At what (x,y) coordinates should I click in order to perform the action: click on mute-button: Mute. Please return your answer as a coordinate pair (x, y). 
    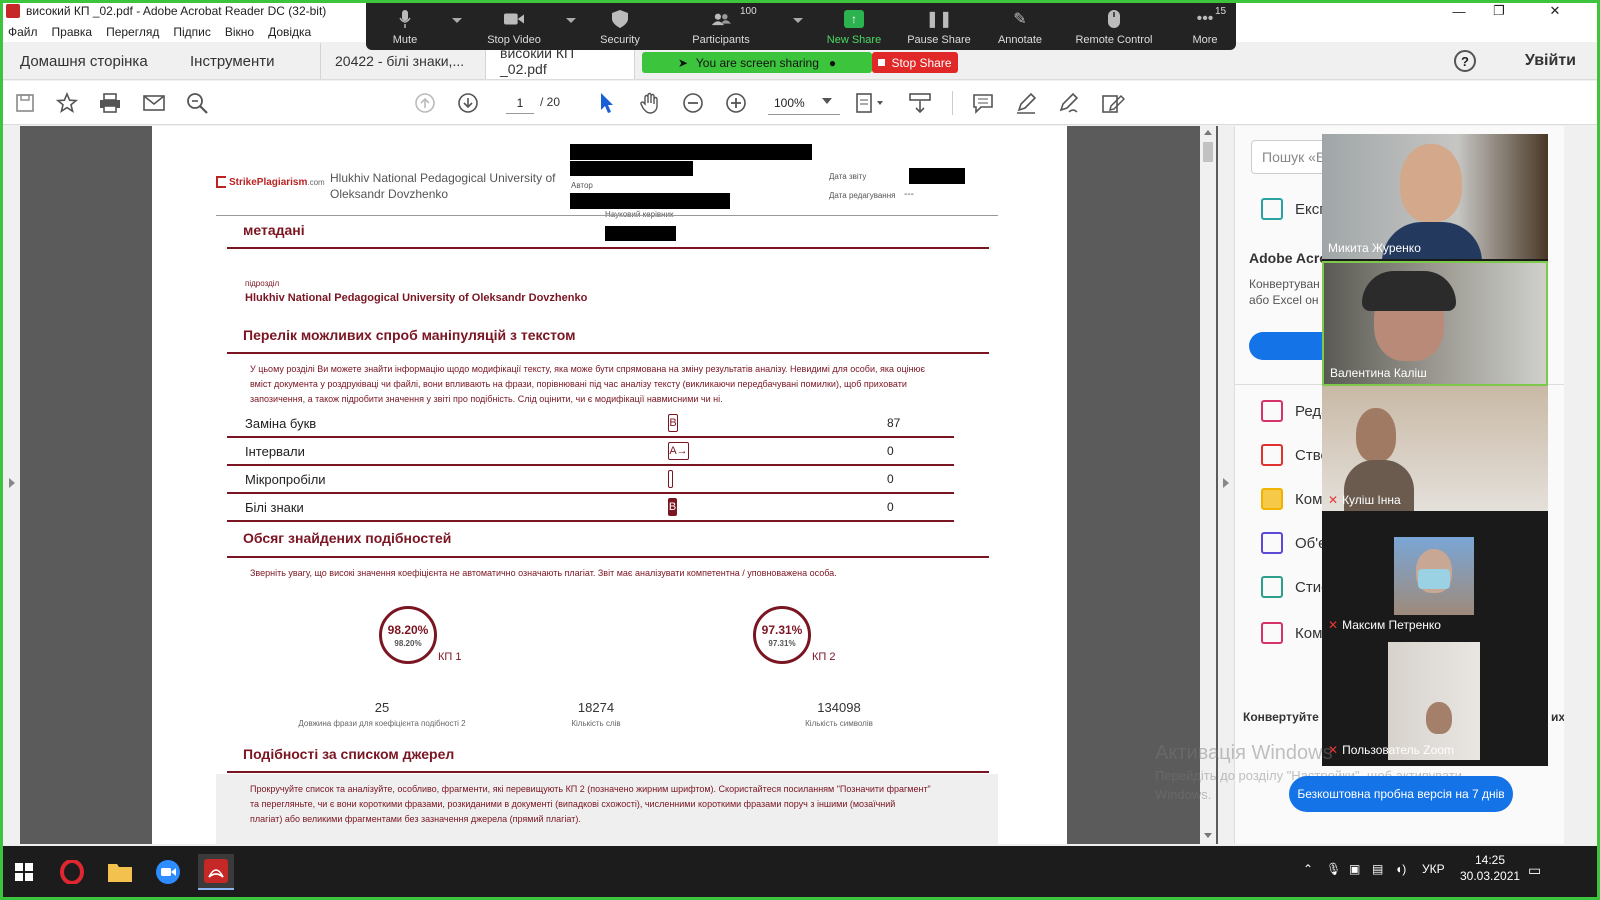
    Looking at the image, I should click on (405, 25).